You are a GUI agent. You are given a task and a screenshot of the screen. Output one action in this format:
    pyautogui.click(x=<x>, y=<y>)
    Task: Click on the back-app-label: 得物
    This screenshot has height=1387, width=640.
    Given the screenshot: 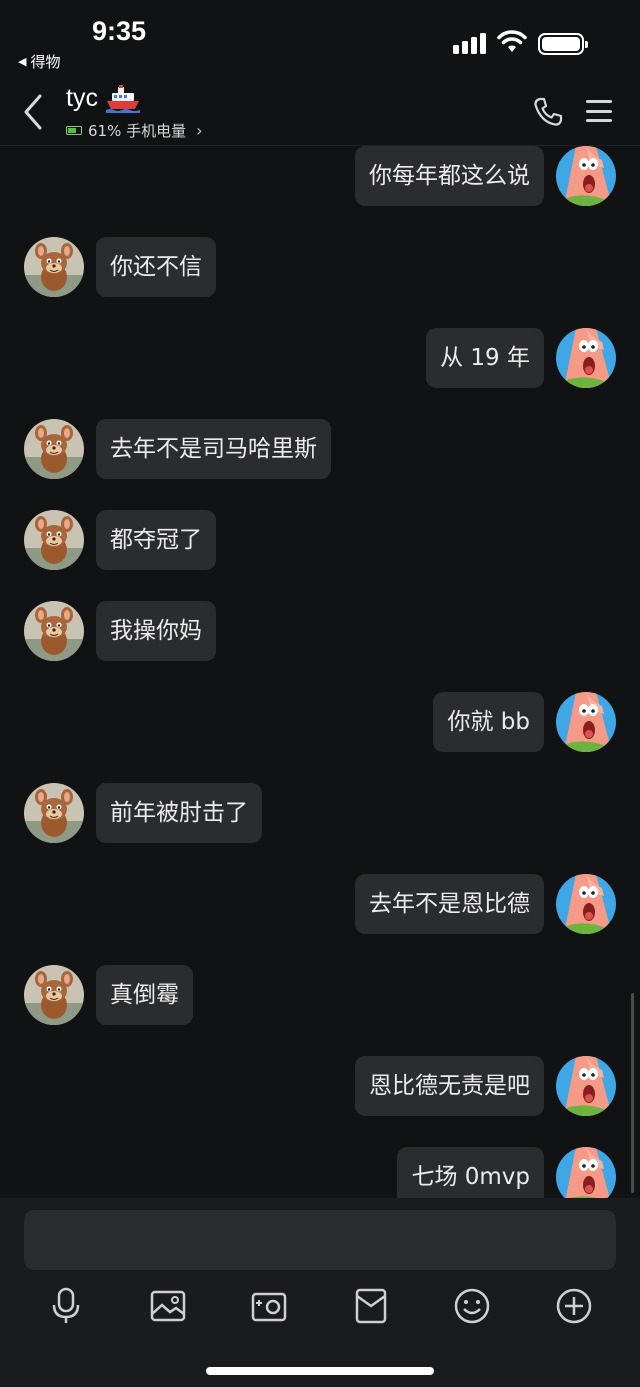 What is the action you would take?
    pyautogui.click(x=45, y=62)
    